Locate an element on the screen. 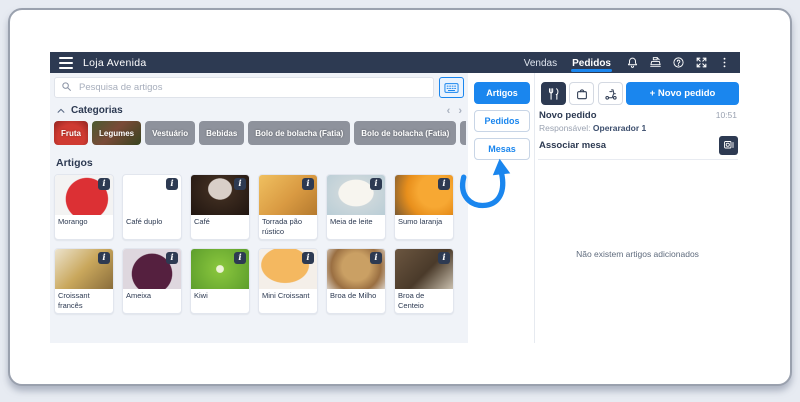  bag-icon is located at coordinates (581, 93).